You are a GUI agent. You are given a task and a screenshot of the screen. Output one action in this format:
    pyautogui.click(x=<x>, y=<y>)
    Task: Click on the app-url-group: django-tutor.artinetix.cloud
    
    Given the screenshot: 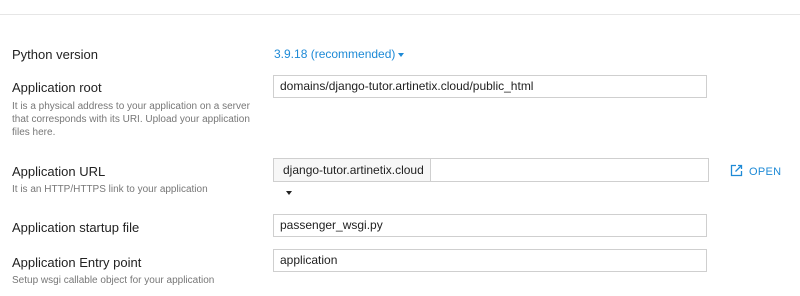 What is the action you would take?
    pyautogui.click(x=491, y=176)
    